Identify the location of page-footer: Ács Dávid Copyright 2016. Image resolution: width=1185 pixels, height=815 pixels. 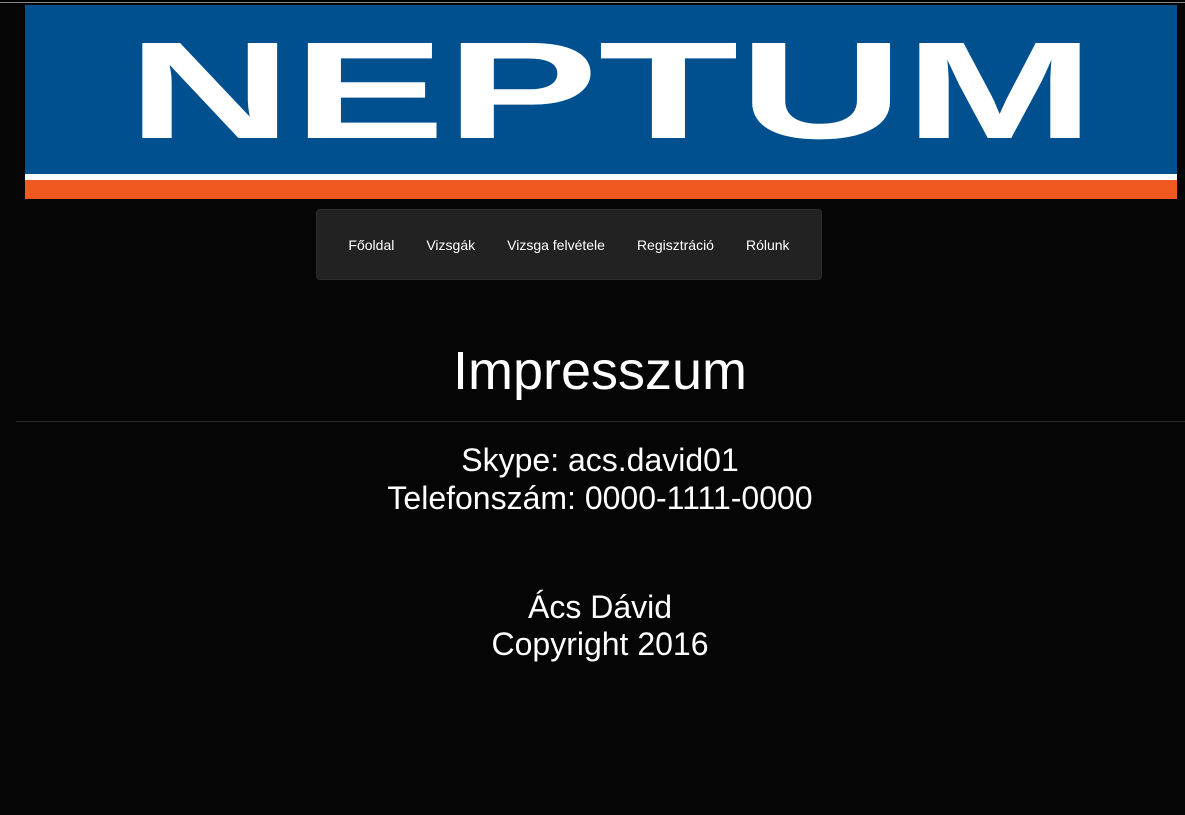
(592, 626).